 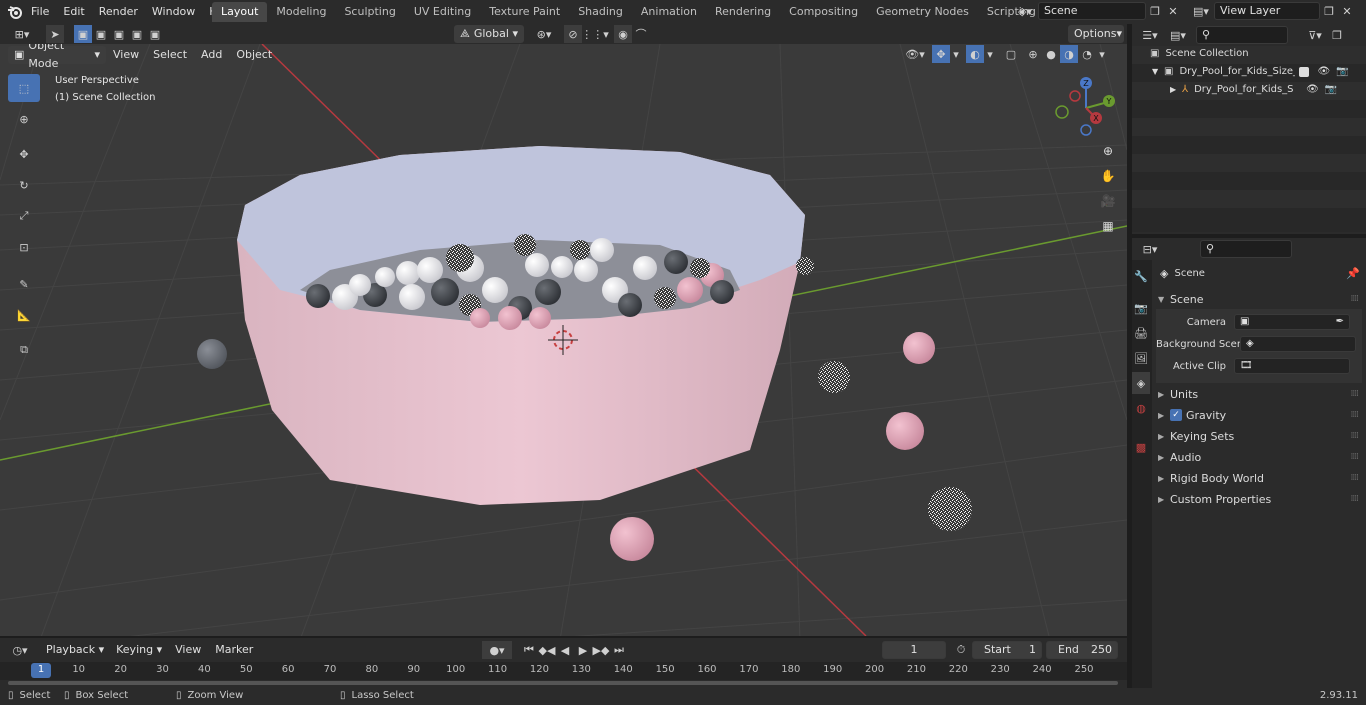 What do you see at coordinates (1092, 11) in the screenshot?
I see `scene-name-field: Scene` at bounding box center [1092, 11].